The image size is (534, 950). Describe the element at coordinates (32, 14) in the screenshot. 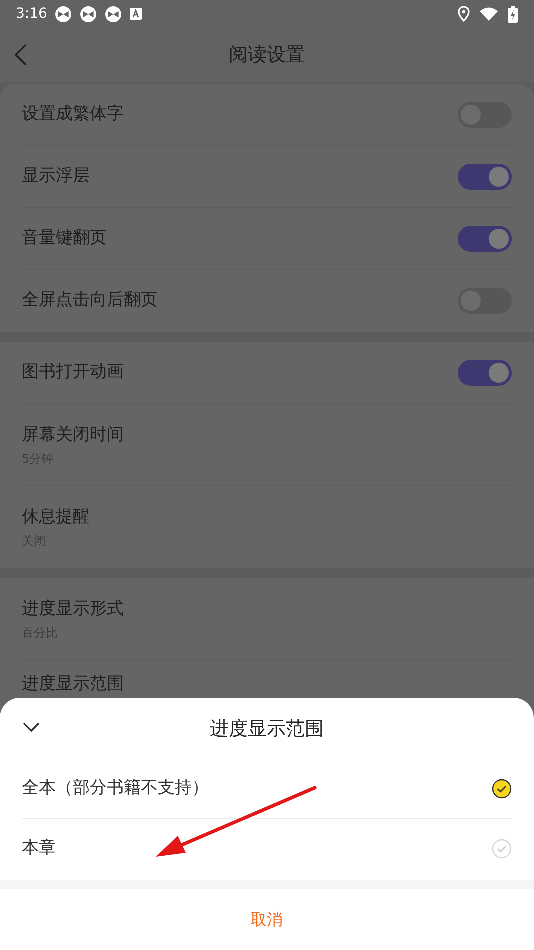

I see `status-time: 3:16` at that location.